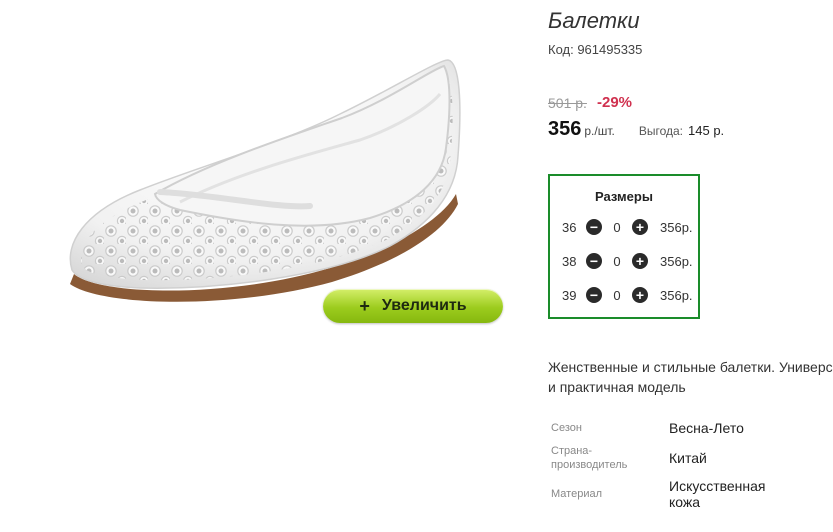 This screenshot has height=532, width=833. I want to click on current-price: 356, so click(565, 129).